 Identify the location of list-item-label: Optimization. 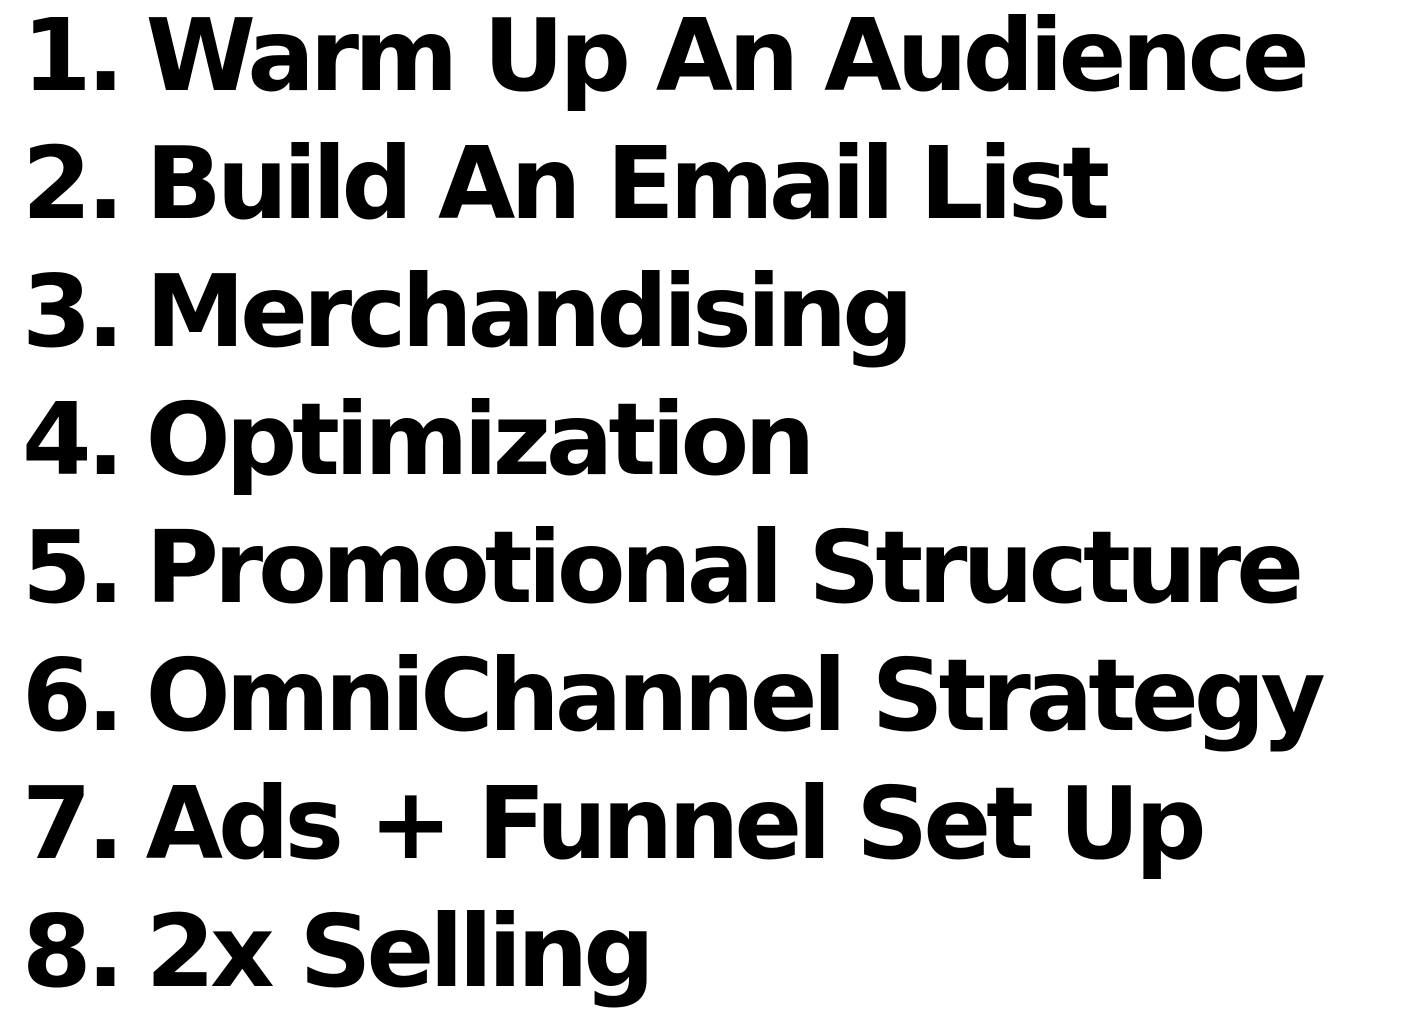
(480, 439).